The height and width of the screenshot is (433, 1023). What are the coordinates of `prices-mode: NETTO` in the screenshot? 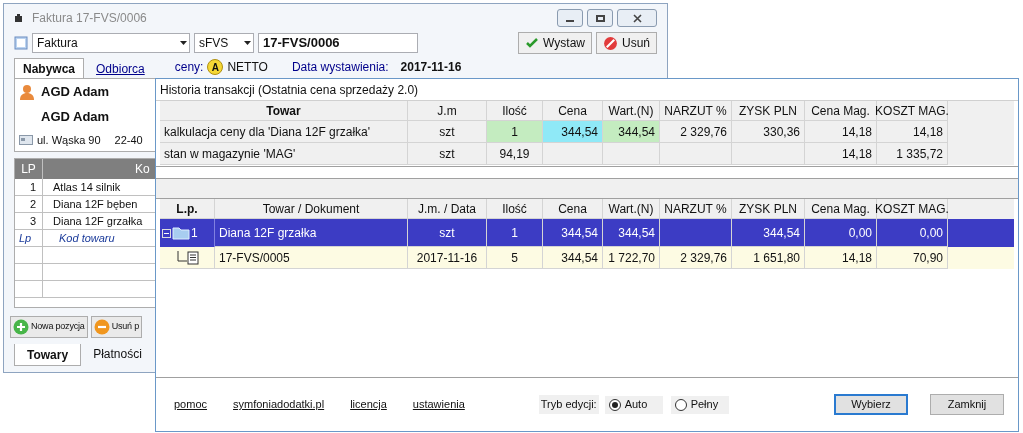 It's located at (247, 67).